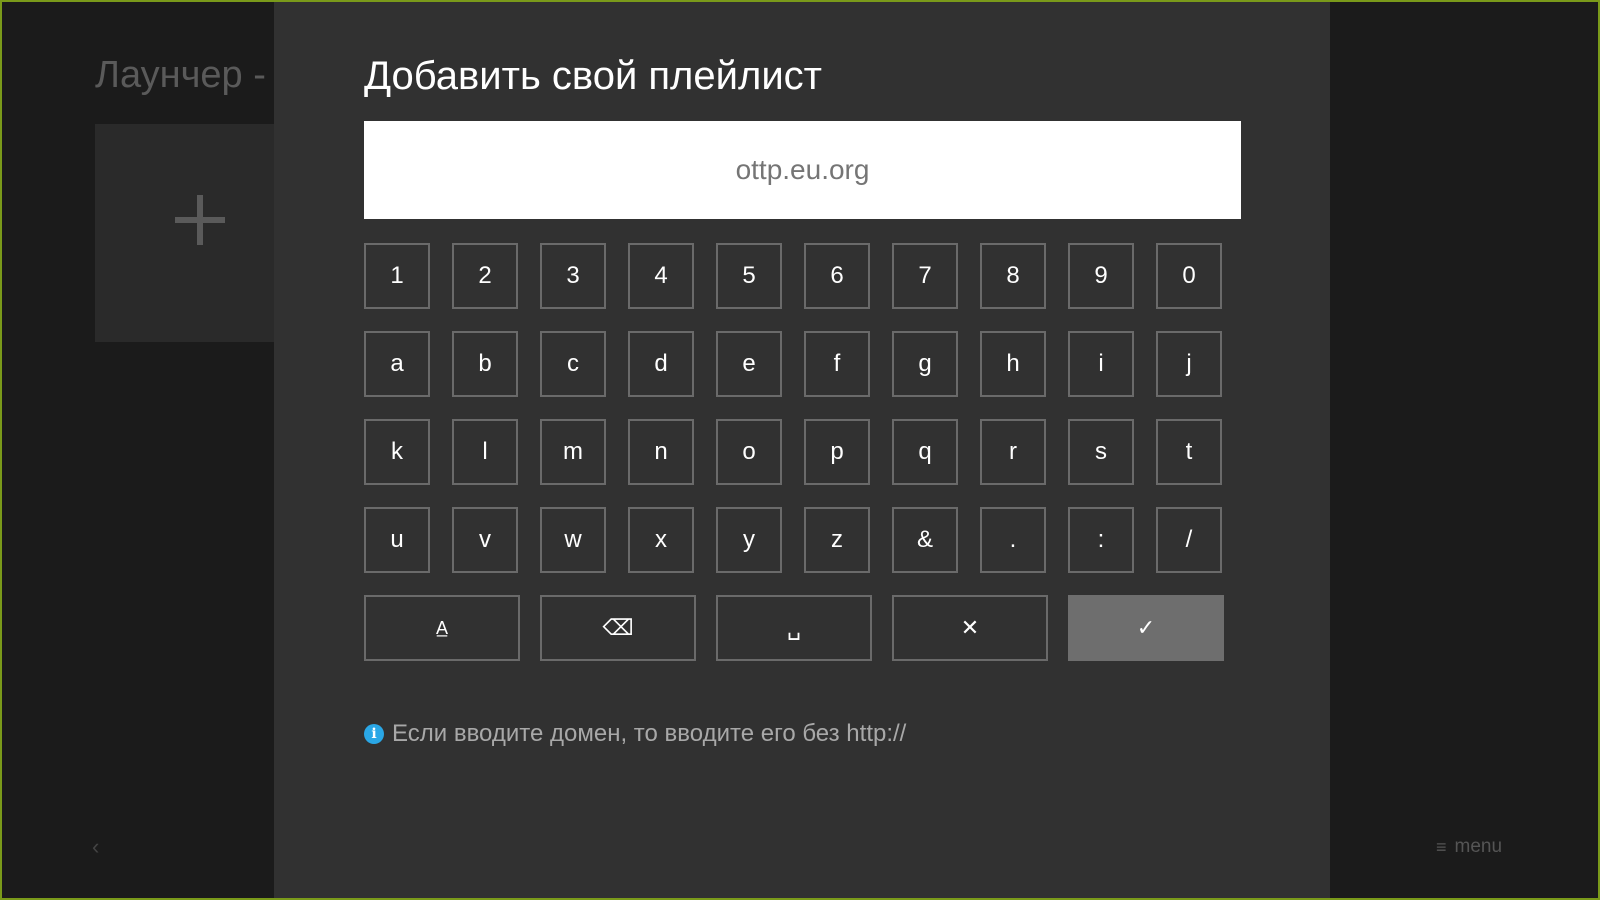 The image size is (1600, 900). I want to click on checkmark-icon: ✓, so click(1146, 627).